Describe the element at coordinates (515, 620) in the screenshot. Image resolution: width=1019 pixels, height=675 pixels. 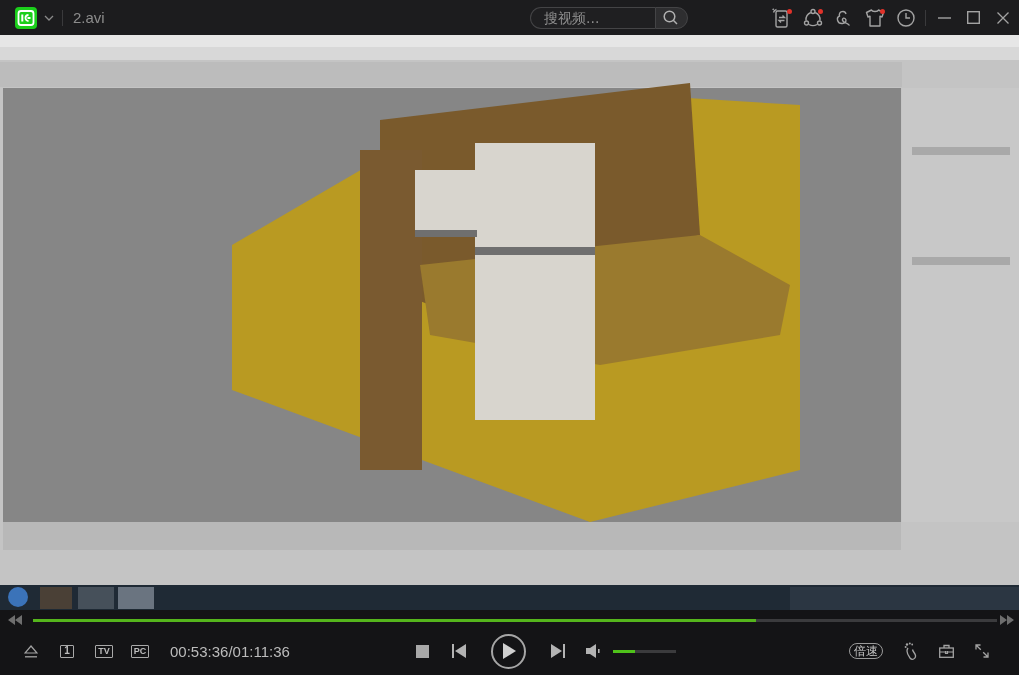
I see `progress-bar` at that location.